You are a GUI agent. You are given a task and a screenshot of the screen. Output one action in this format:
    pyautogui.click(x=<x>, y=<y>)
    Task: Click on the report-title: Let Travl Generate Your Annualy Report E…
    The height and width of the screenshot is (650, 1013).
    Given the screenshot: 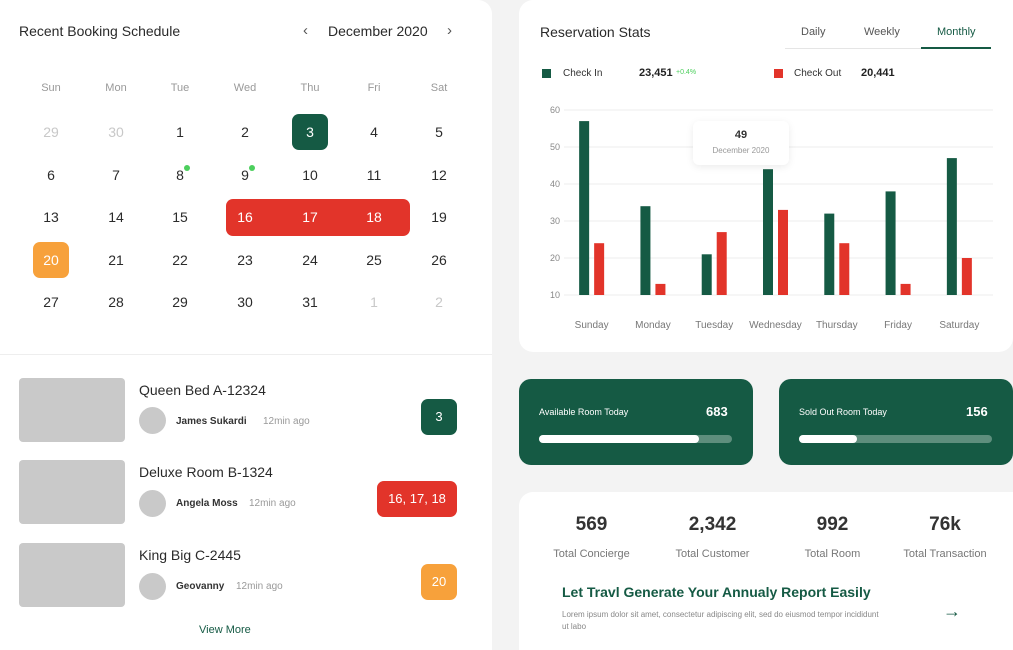 What is the action you would take?
    pyautogui.click(x=716, y=592)
    